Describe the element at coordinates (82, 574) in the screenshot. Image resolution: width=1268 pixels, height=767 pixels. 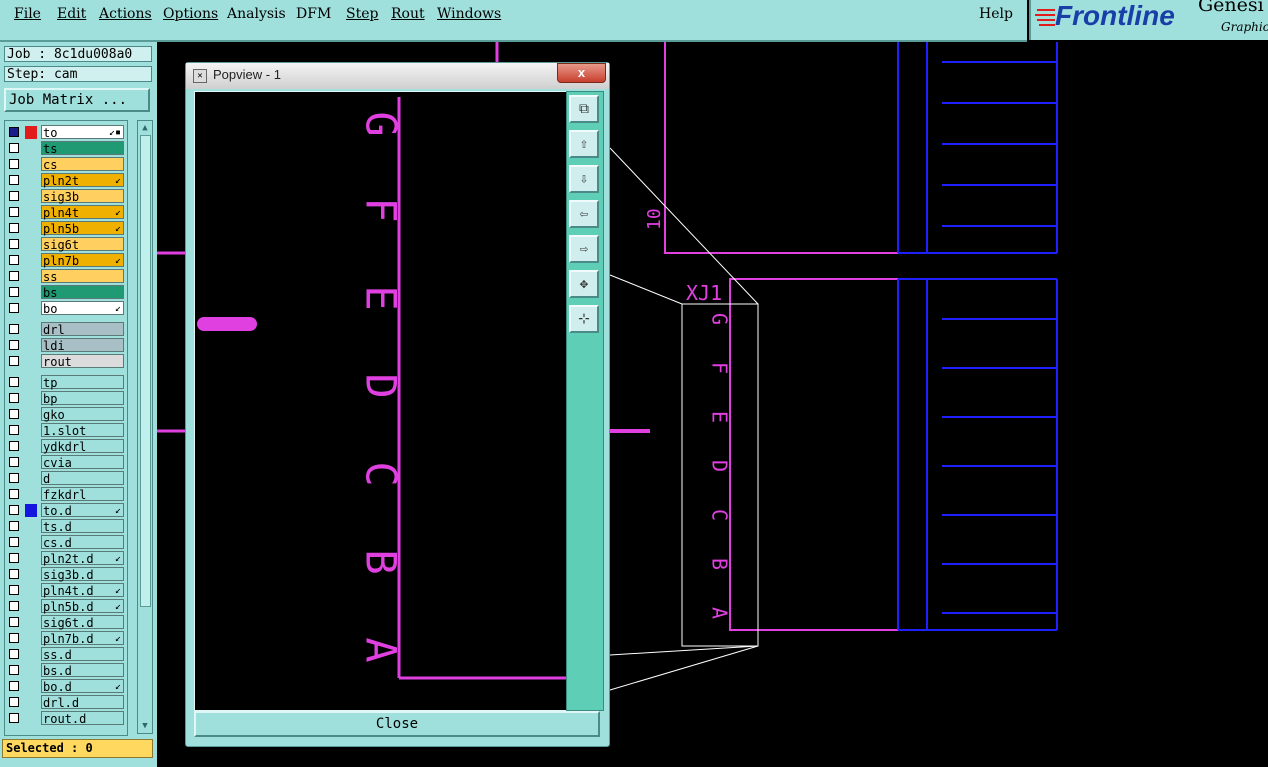
I see `layer-name: sig3b.d` at that location.